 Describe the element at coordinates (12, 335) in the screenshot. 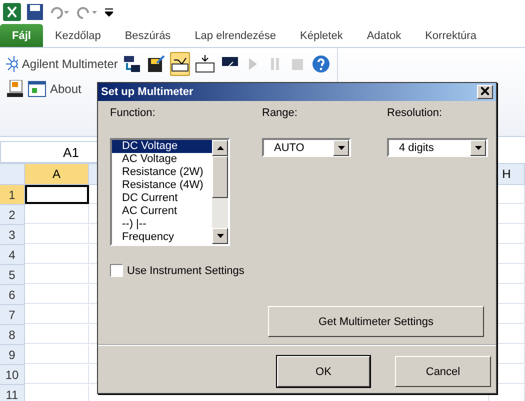

I see `row-header: 8` at that location.